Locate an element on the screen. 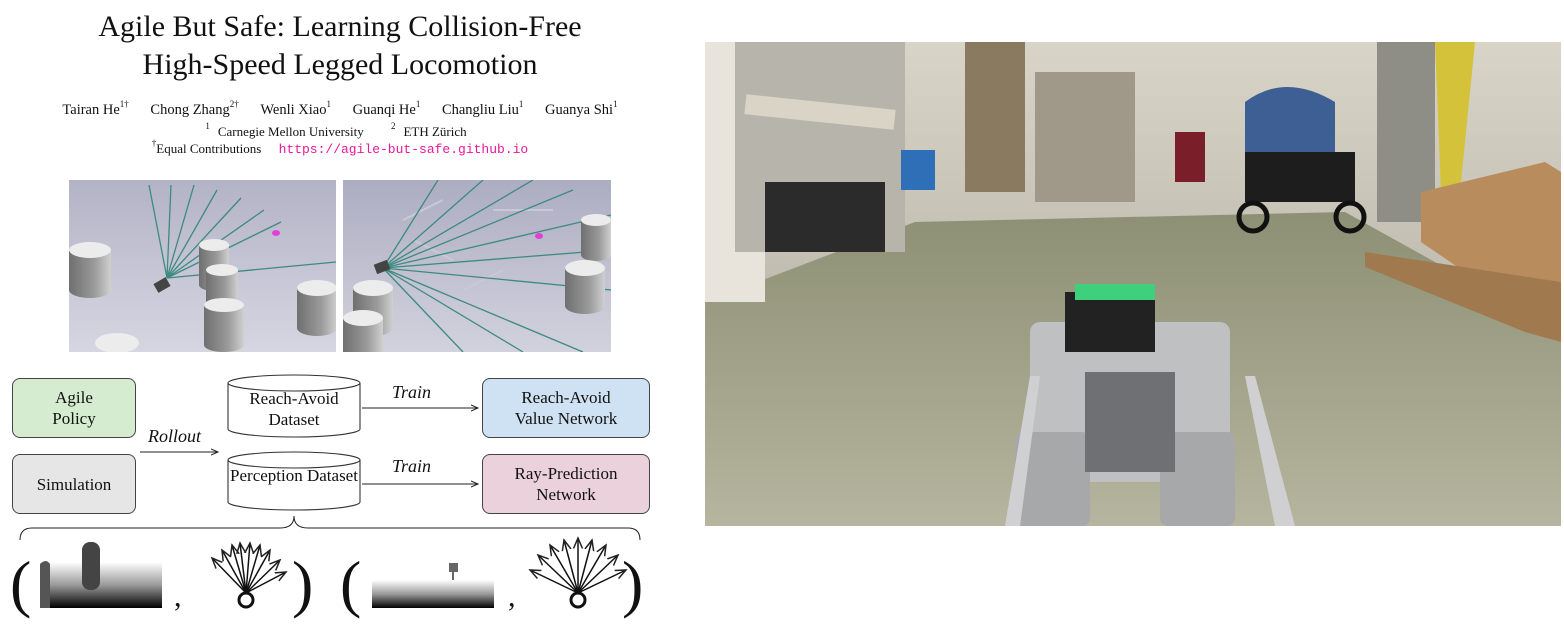 The image size is (1564, 628). rollout-label: Rollout is located at coordinates (174, 436).